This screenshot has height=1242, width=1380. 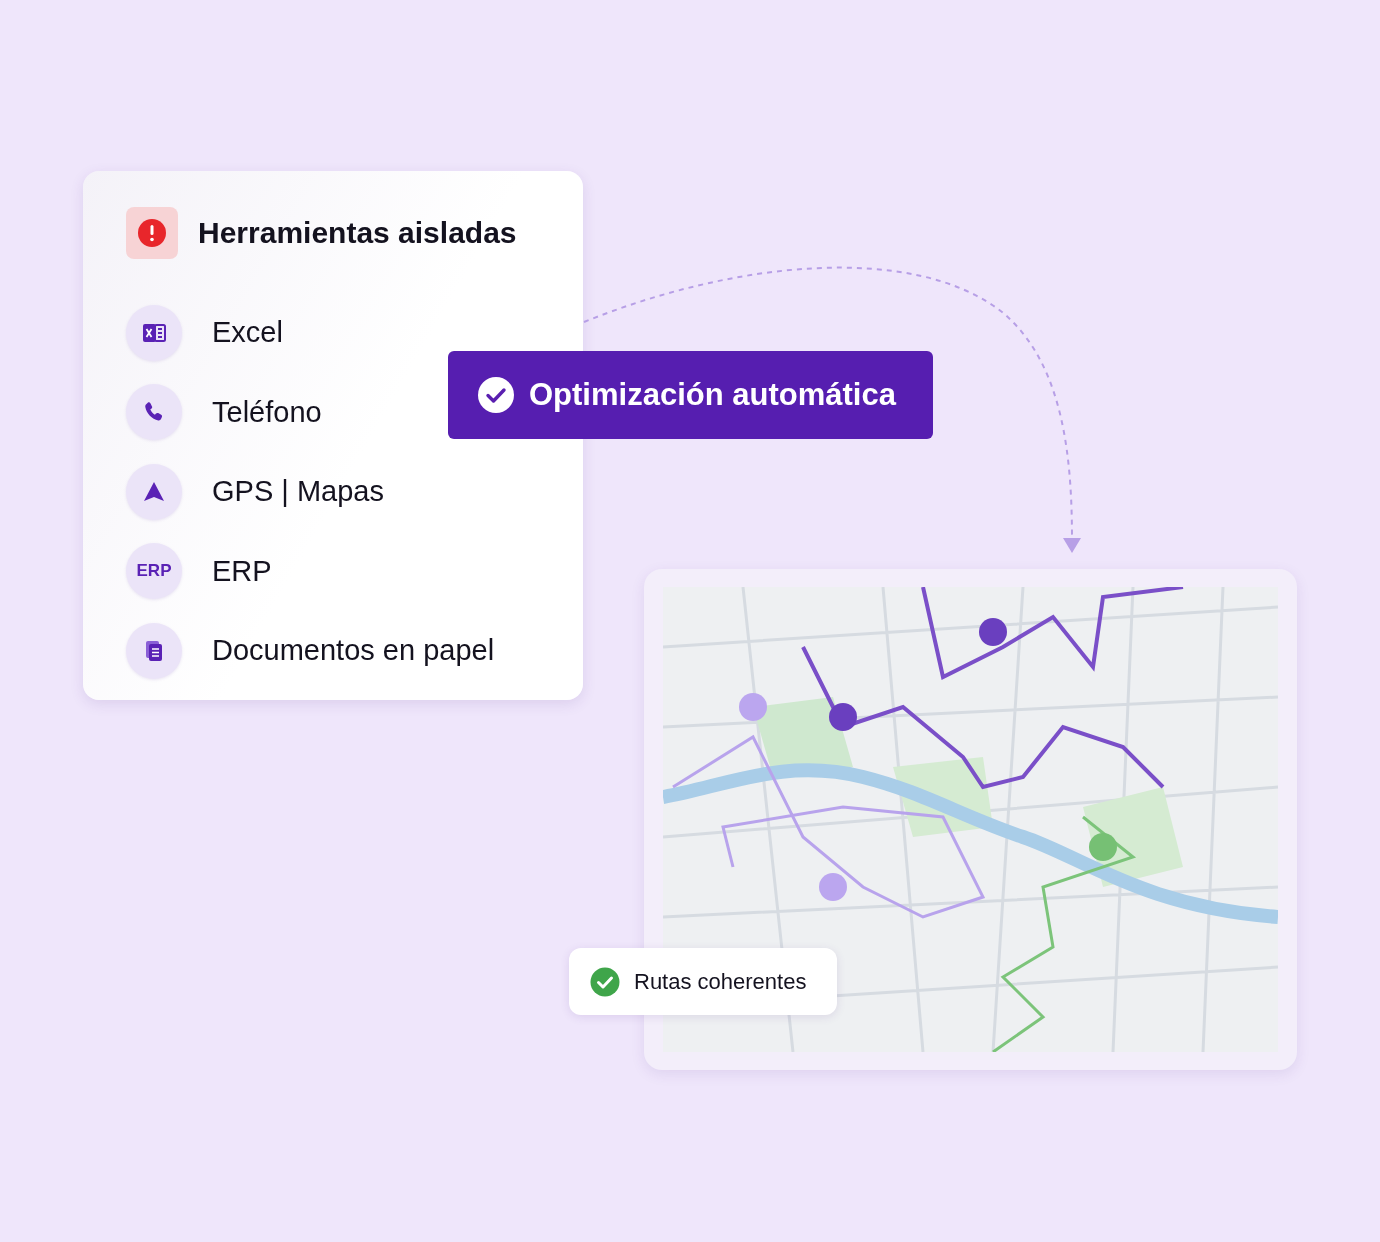 What do you see at coordinates (353, 651) in the screenshot?
I see `tool-label: Documentos en papel` at bounding box center [353, 651].